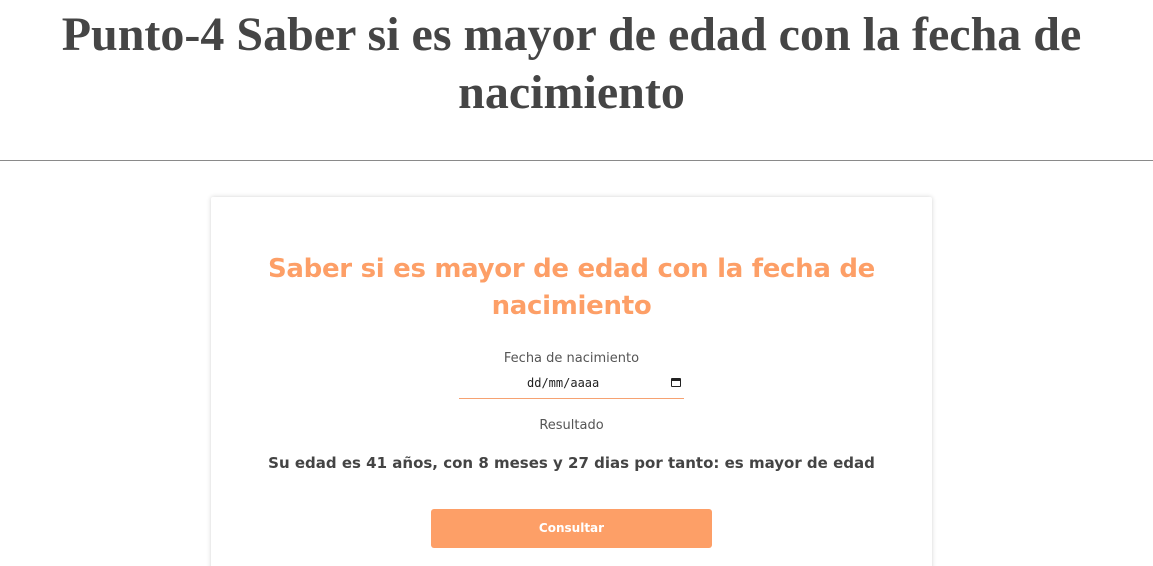  I want to click on birthdate-input: dd/mm/aaaa, so click(571, 386).